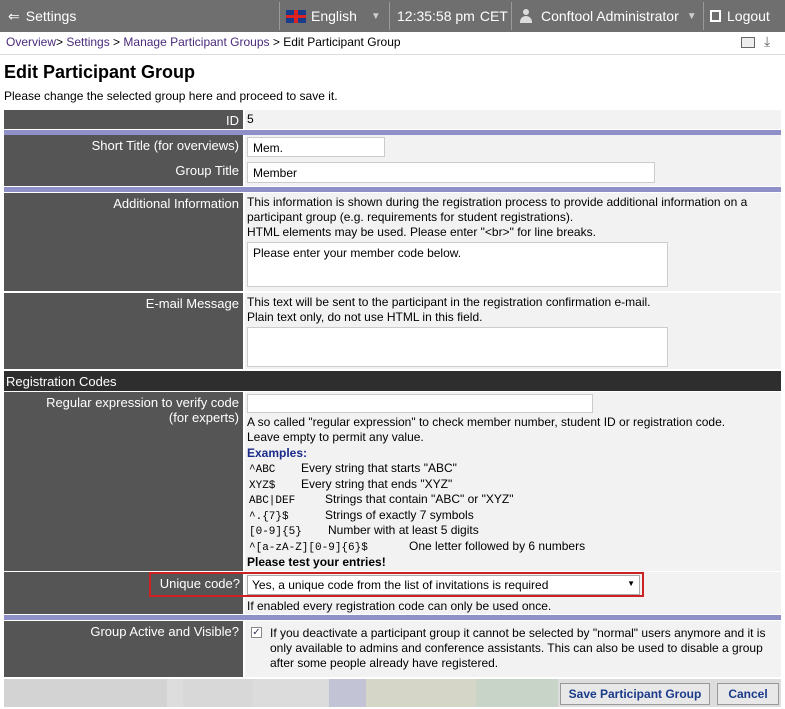  Describe the element at coordinates (196, 42) in the screenshot. I see `breadcrumb-manage-groups: Manage Participant Groups` at that location.